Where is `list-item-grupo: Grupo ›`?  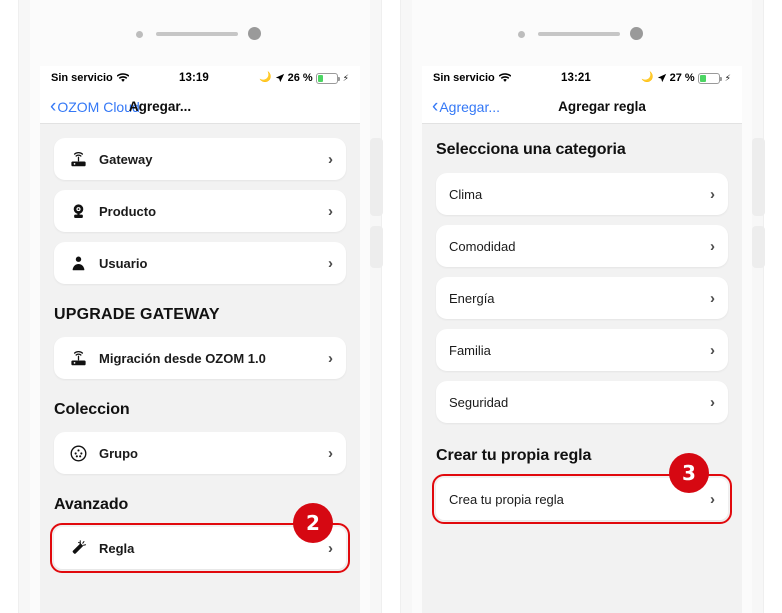 list-item-grupo: Grupo › is located at coordinates (200, 453).